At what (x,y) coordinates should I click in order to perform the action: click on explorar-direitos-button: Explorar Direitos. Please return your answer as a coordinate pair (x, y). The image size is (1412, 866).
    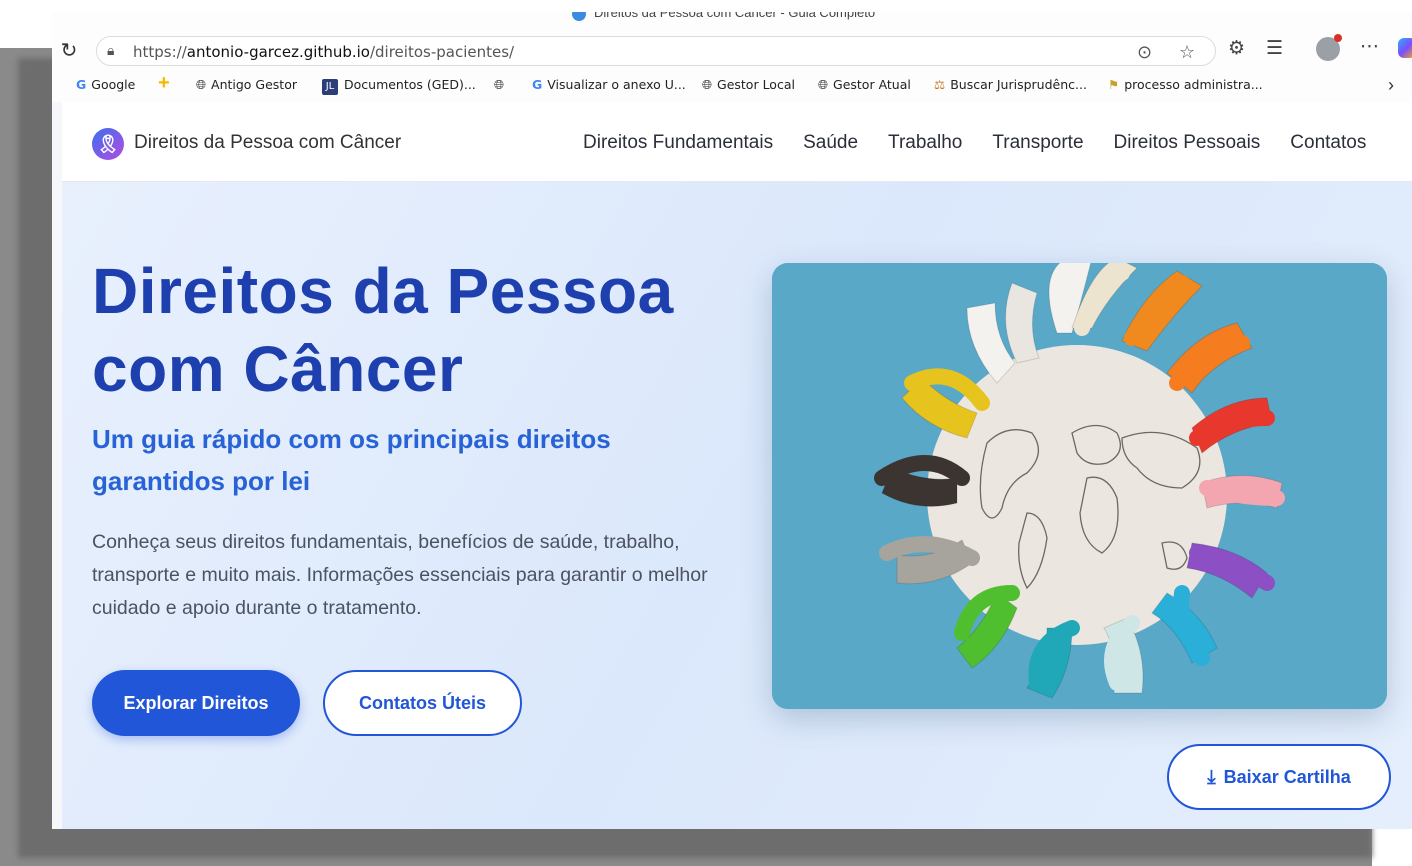
    Looking at the image, I should click on (196, 703).